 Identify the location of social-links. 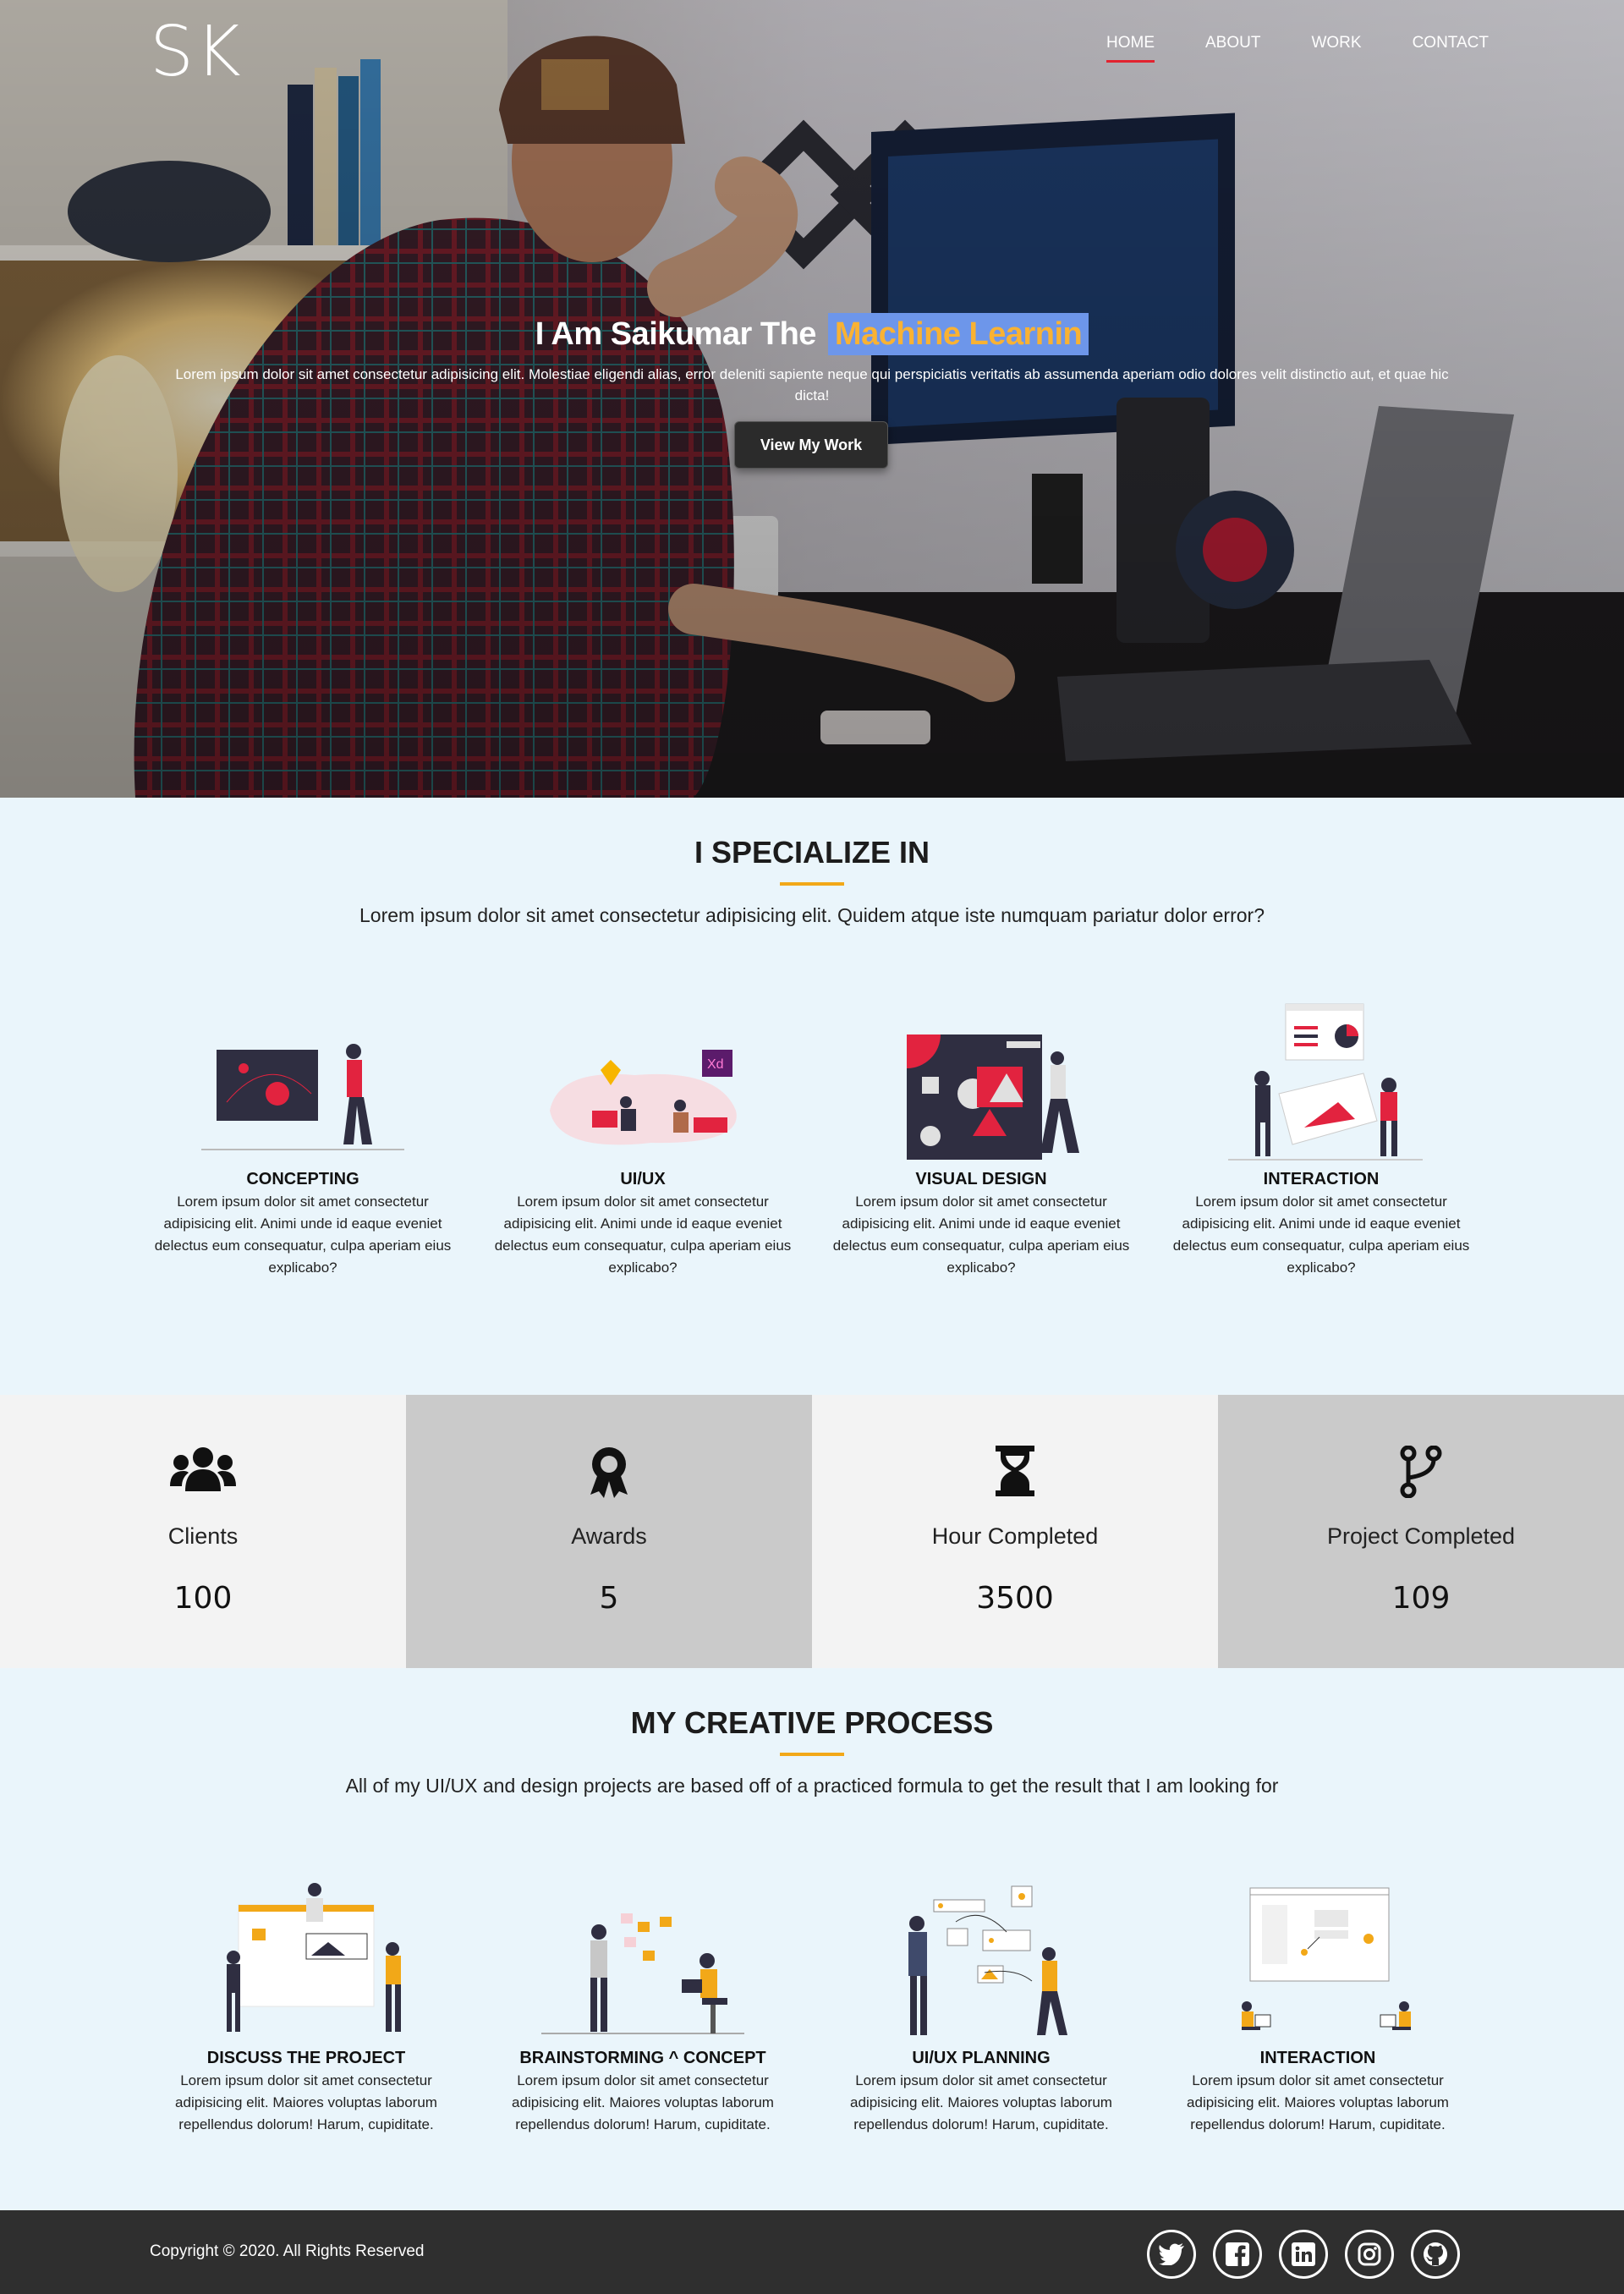
(1303, 2254).